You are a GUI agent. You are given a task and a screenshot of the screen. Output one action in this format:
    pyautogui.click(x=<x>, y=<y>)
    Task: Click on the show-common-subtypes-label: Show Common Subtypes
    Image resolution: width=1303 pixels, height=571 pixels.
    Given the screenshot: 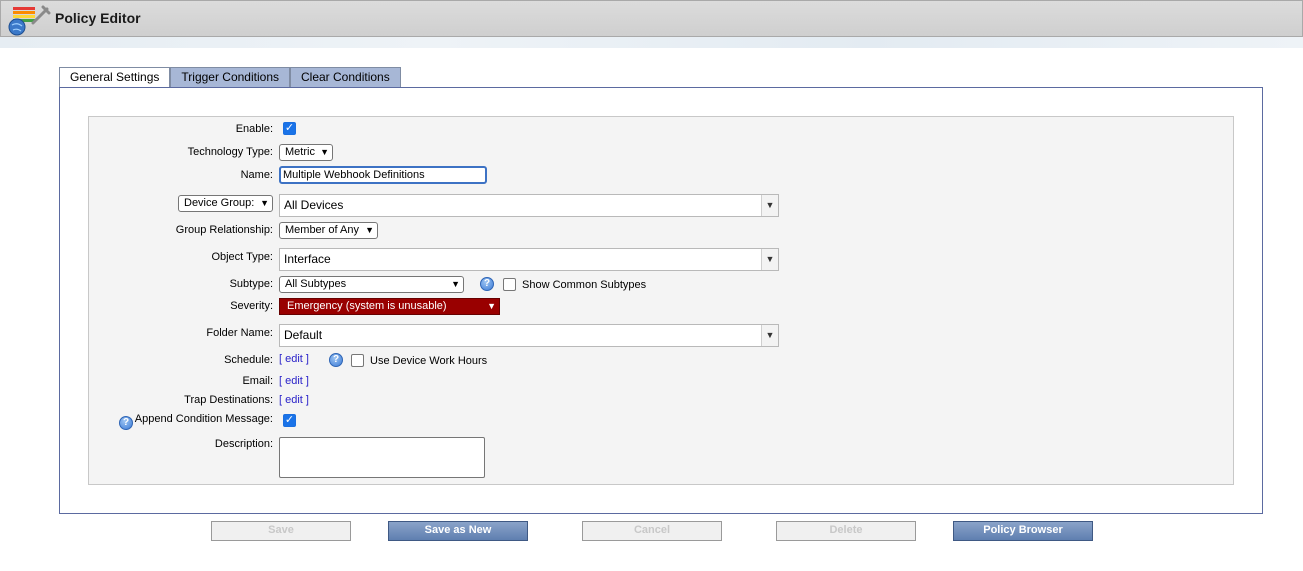 What is the action you would take?
    pyautogui.click(x=584, y=285)
    